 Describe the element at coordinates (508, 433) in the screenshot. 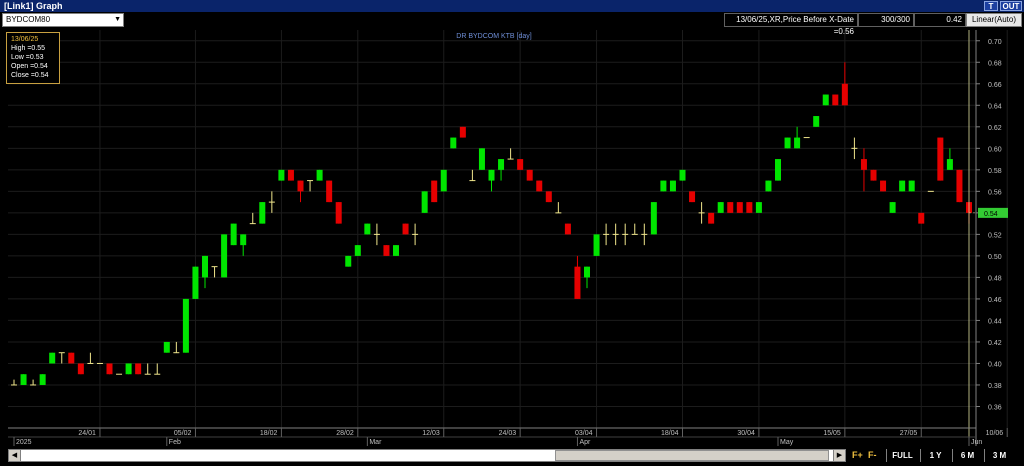

I see `x-tick-label: 24/03` at that location.